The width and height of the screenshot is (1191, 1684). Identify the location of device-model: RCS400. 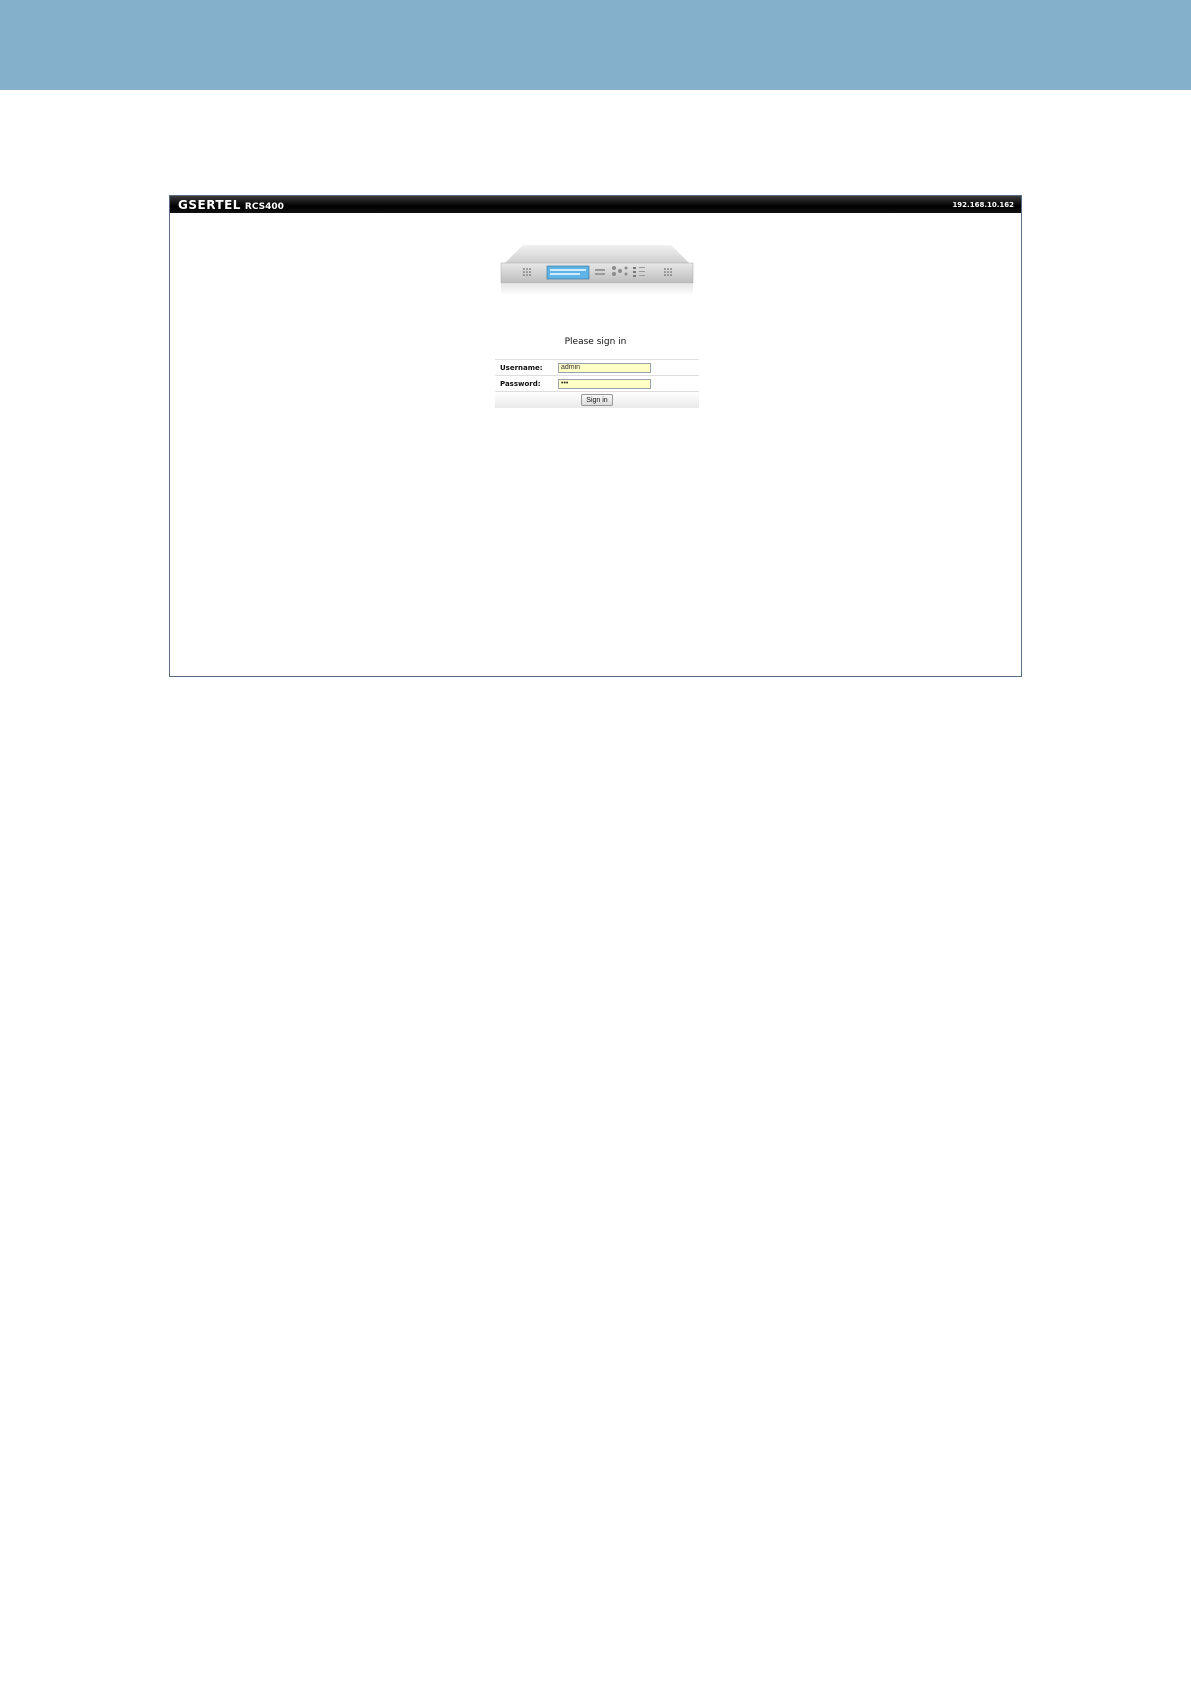
(264, 206).